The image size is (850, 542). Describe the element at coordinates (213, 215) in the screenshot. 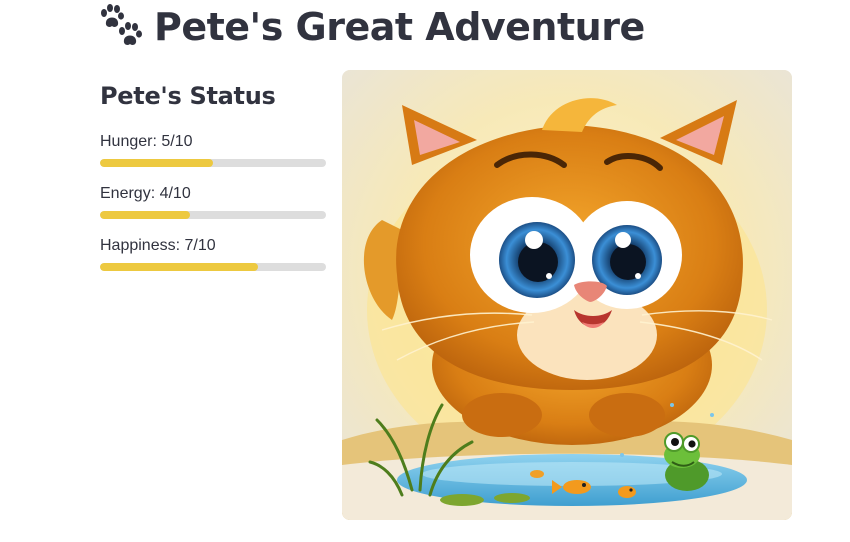

I see `energy-progress-track` at that location.